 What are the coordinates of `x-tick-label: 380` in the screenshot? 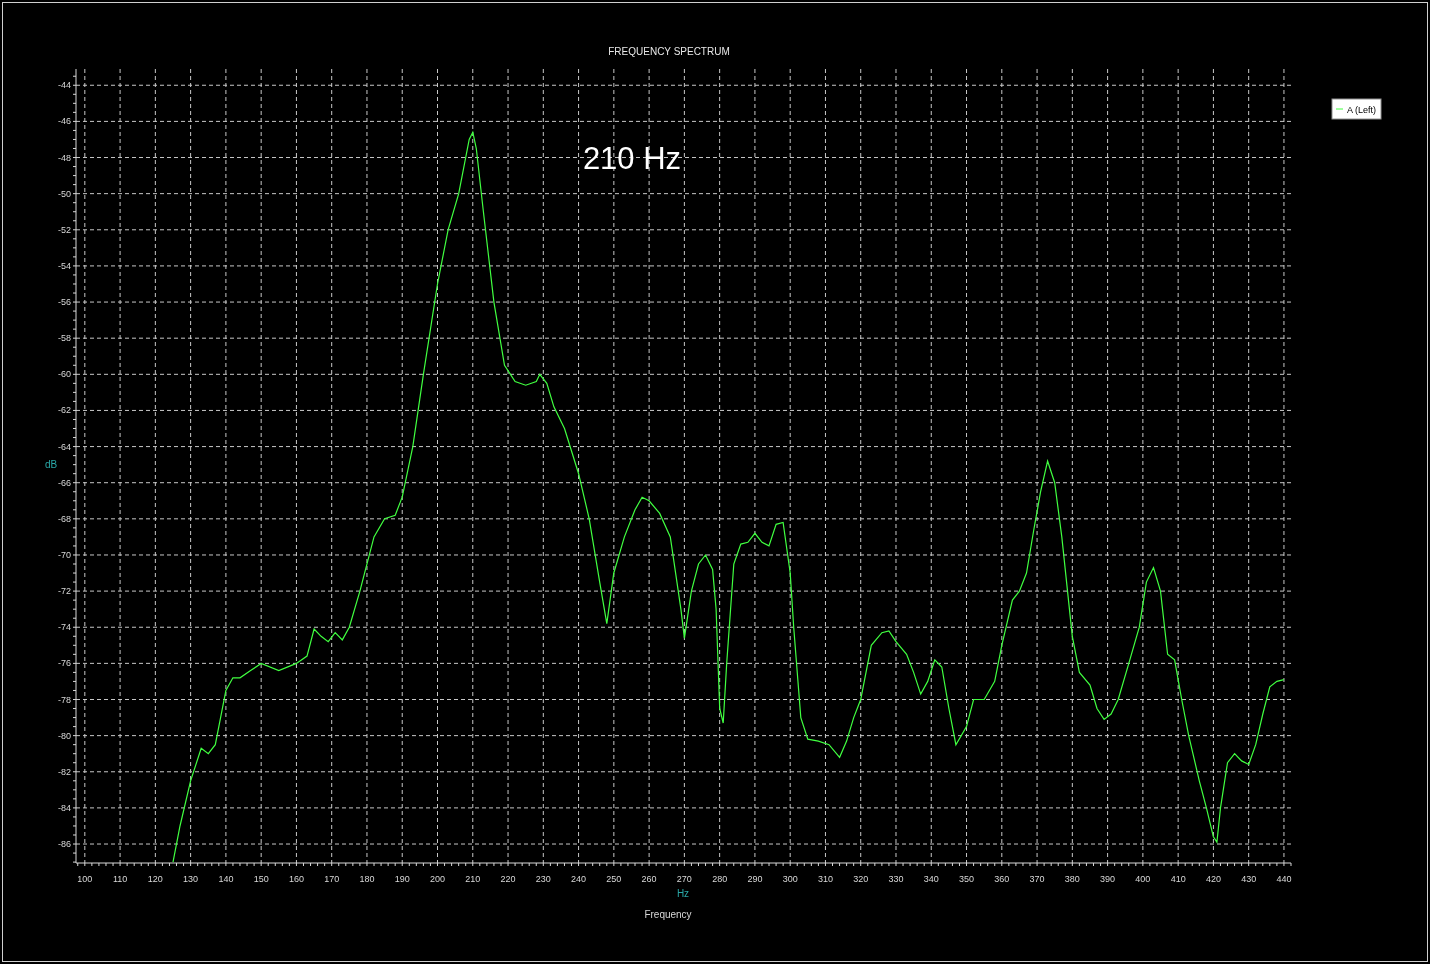 It's located at (1072, 879).